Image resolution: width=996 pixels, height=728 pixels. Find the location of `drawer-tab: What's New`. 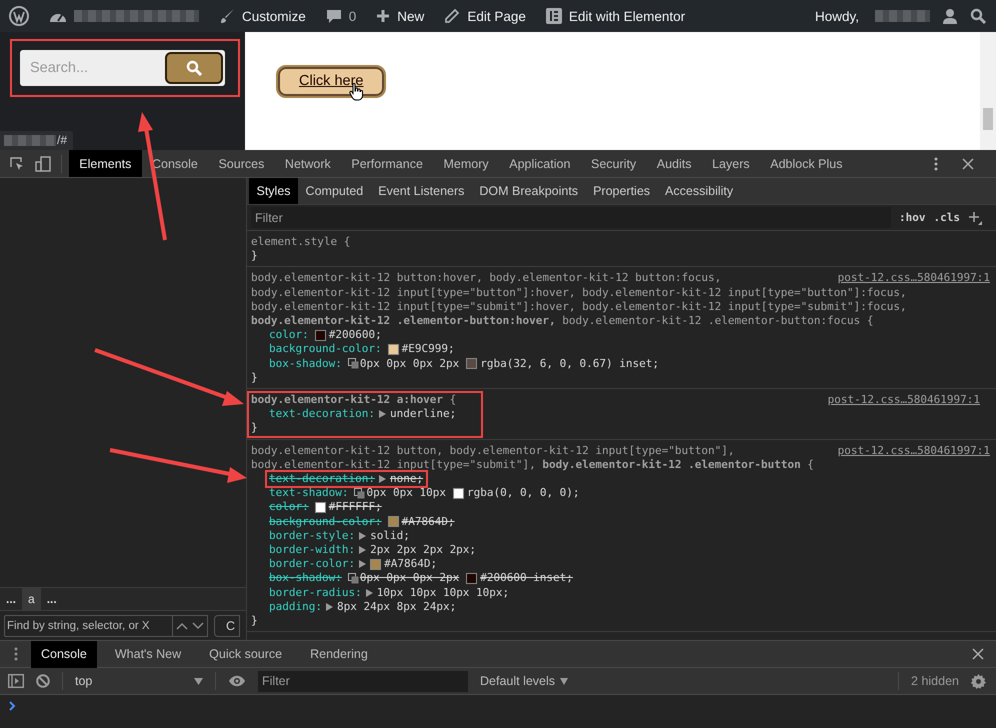

drawer-tab: What's New is located at coordinates (148, 654).